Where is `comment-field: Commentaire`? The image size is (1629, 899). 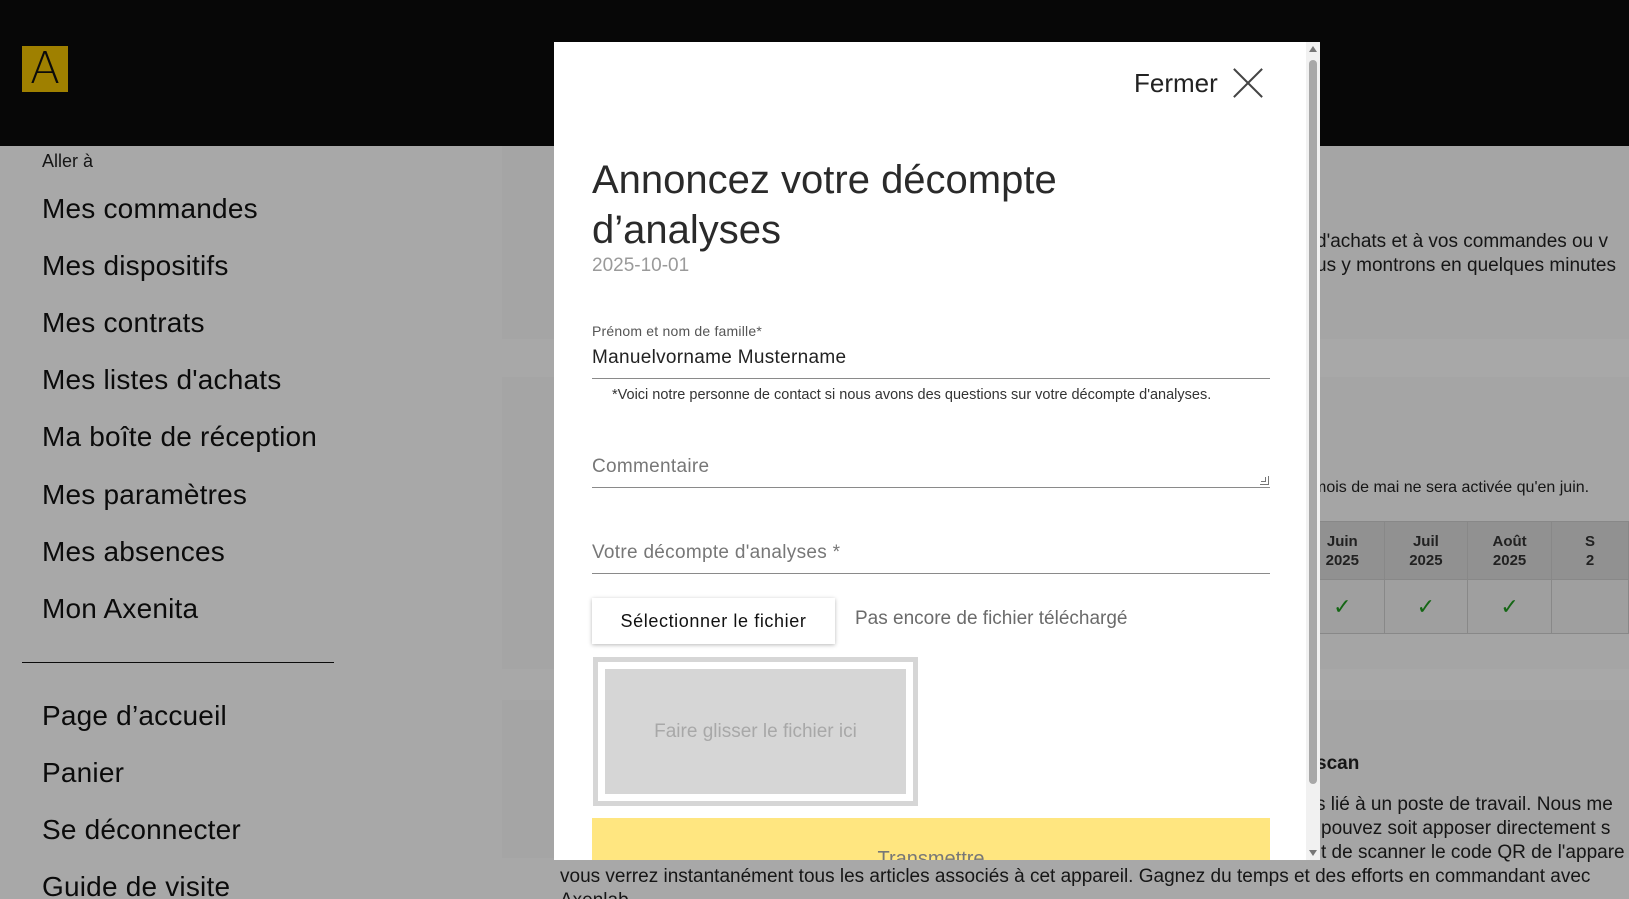
comment-field: Commentaire is located at coordinates (650, 467).